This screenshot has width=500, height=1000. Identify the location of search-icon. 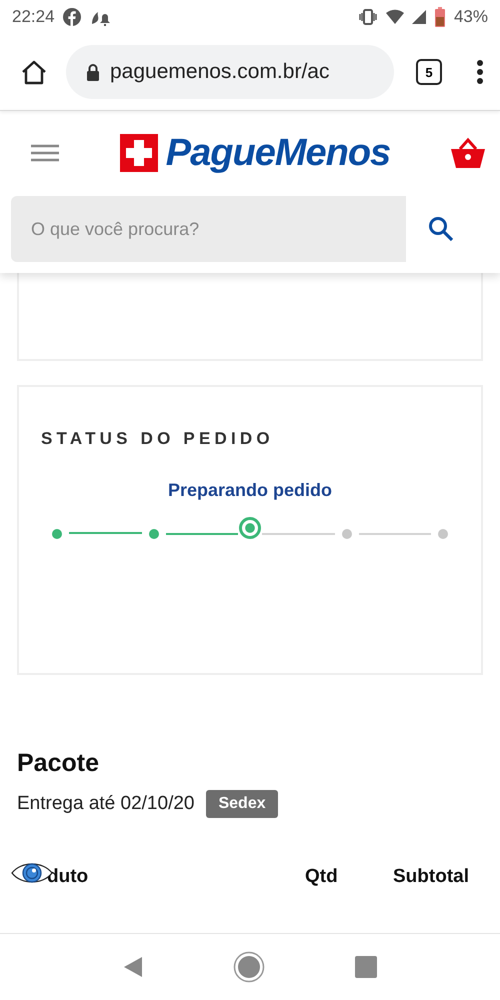
(441, 229).